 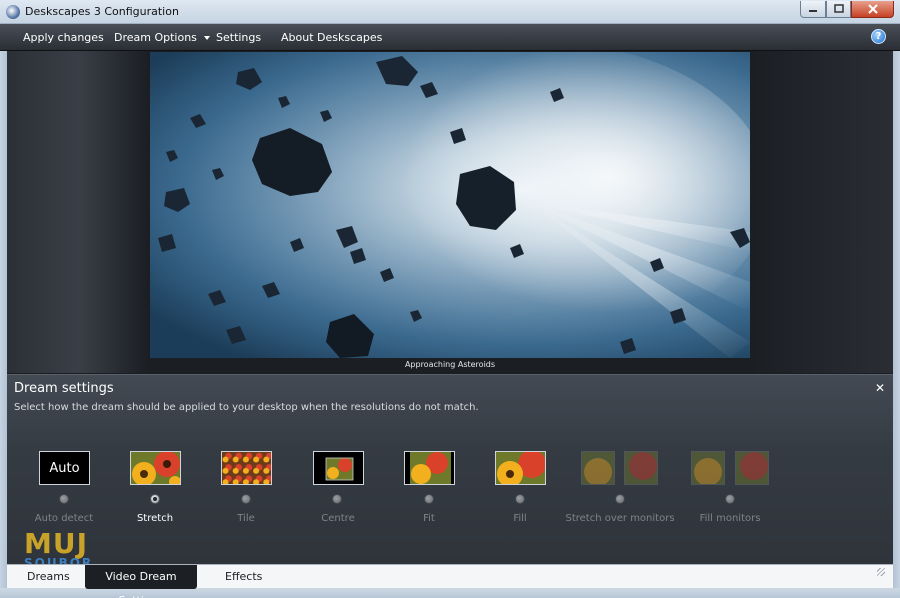 I want to click on fit-thumbnail, so click(x=429, y=468).